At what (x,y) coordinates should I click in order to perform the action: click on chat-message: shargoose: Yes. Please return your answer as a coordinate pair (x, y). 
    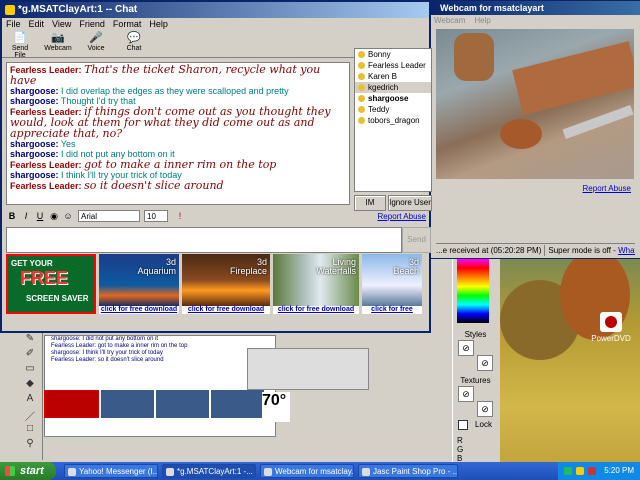
    Looking at the image, I should click on (178, 144).